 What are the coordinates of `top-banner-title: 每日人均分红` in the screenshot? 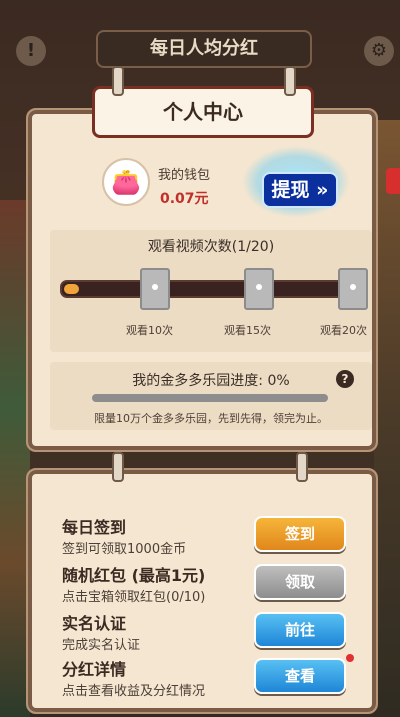 It's located at (204, 49).